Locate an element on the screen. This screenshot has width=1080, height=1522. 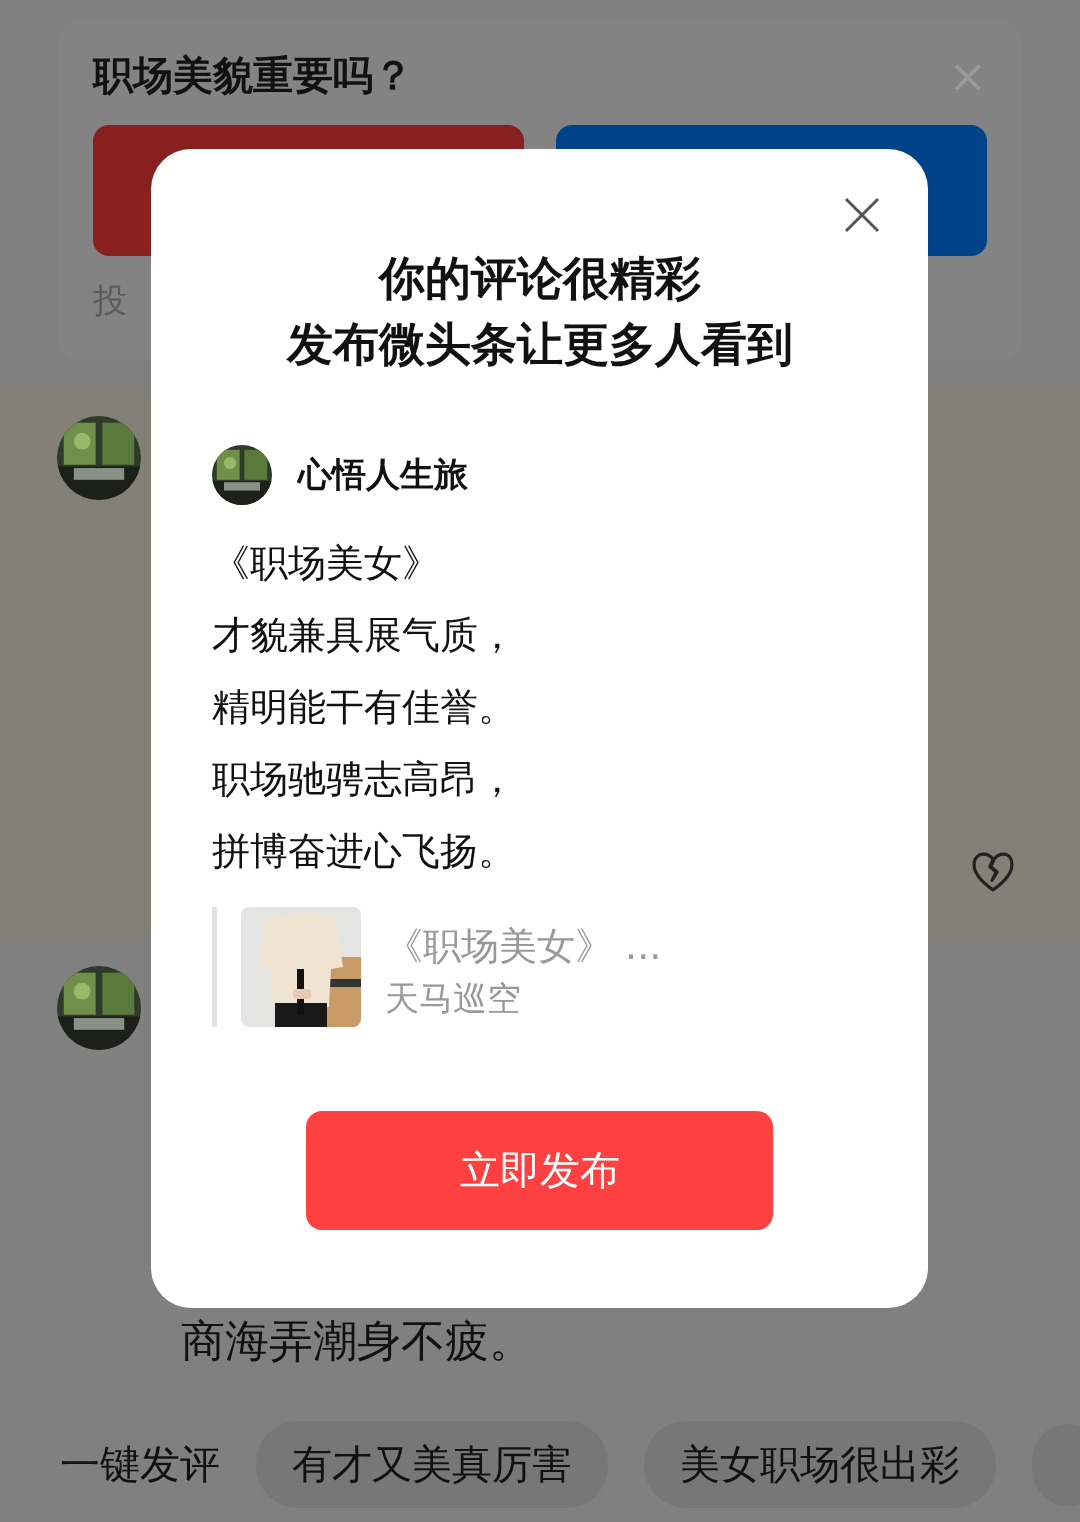
poem-line: 《职场美女》 is located at coordinates (326, 563).